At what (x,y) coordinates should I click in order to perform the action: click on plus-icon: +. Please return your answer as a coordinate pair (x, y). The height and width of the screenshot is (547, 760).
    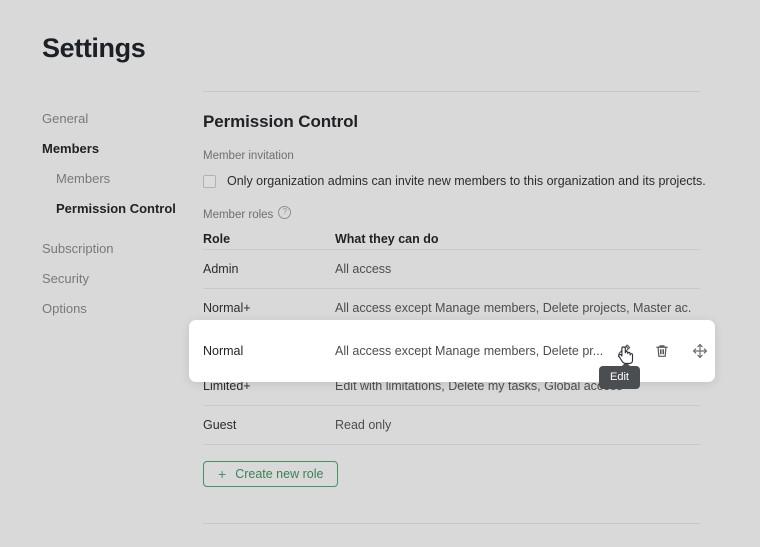
    Looking at the image, I should click on (222, 474).